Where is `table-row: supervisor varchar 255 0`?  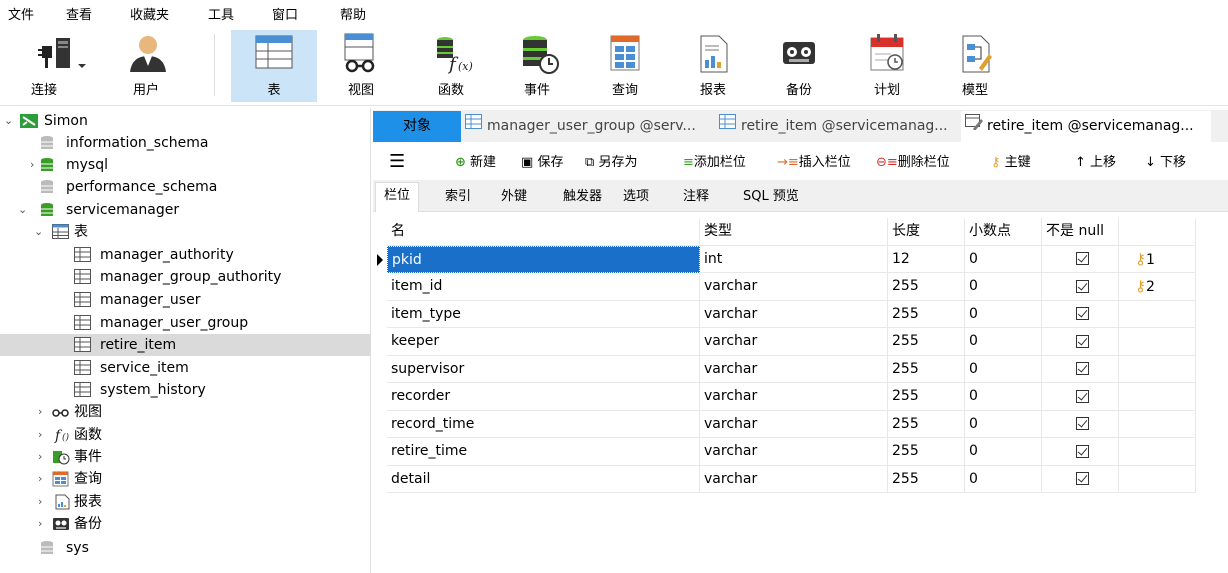 table-row: supervisor varchar 255 0 is located at coordinates (791, 369).